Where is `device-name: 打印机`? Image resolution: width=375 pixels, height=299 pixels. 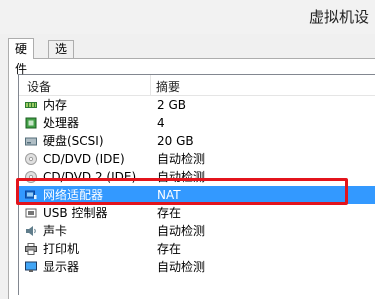 device-name: 打印机 is located at coordinates (61, 249).